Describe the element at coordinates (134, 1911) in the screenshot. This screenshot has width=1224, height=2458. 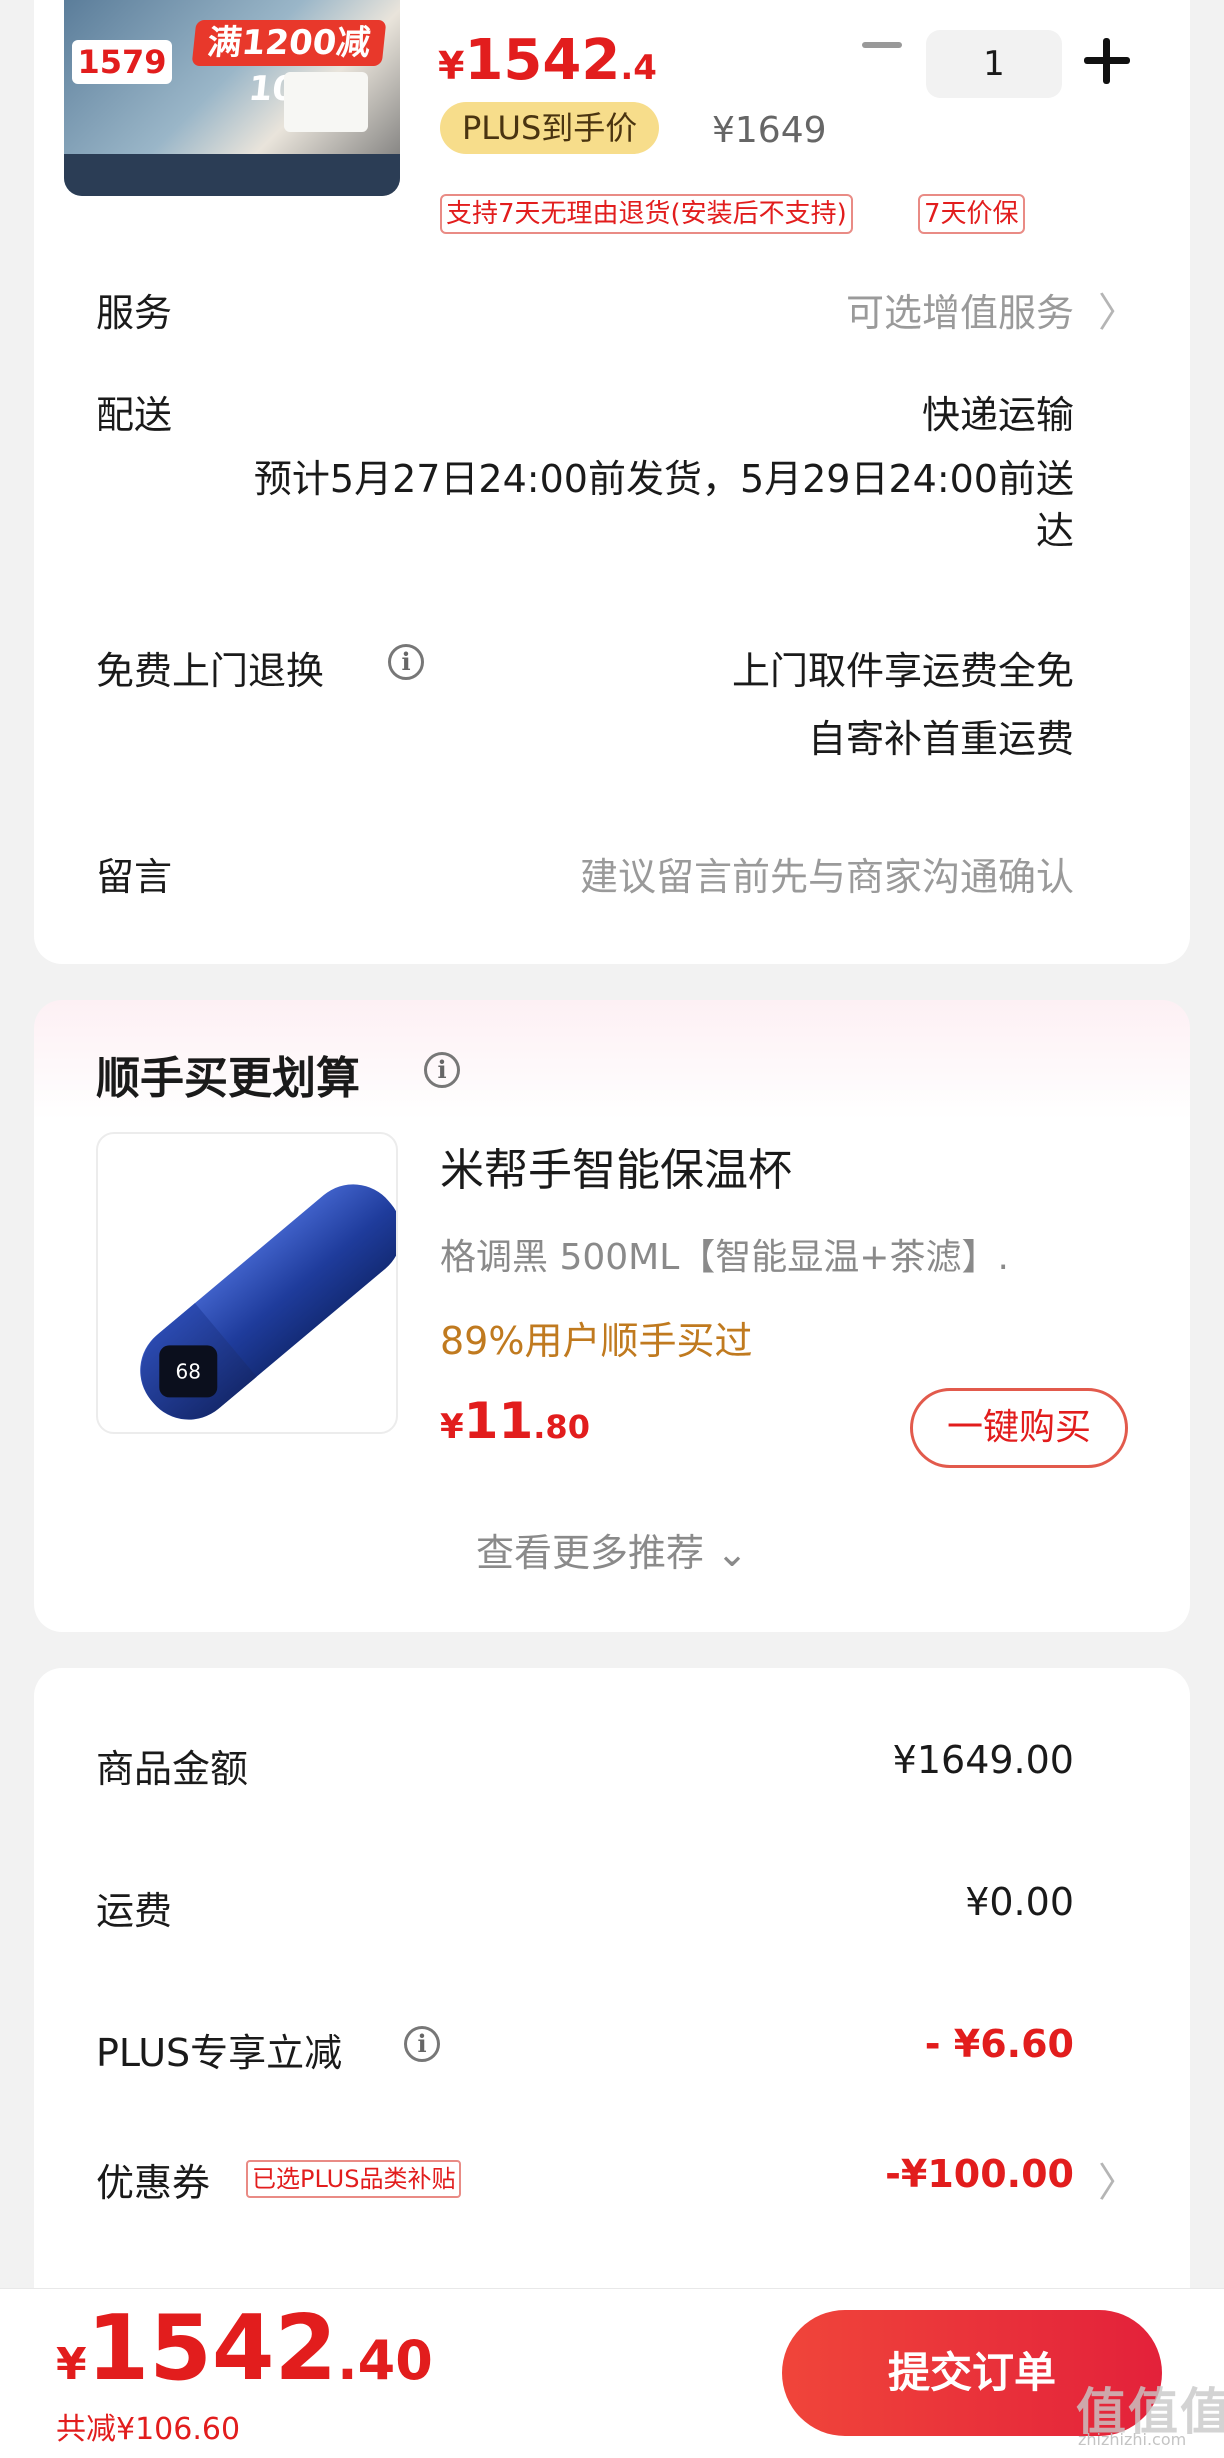
I see `shipping-label: 运费` at that location.